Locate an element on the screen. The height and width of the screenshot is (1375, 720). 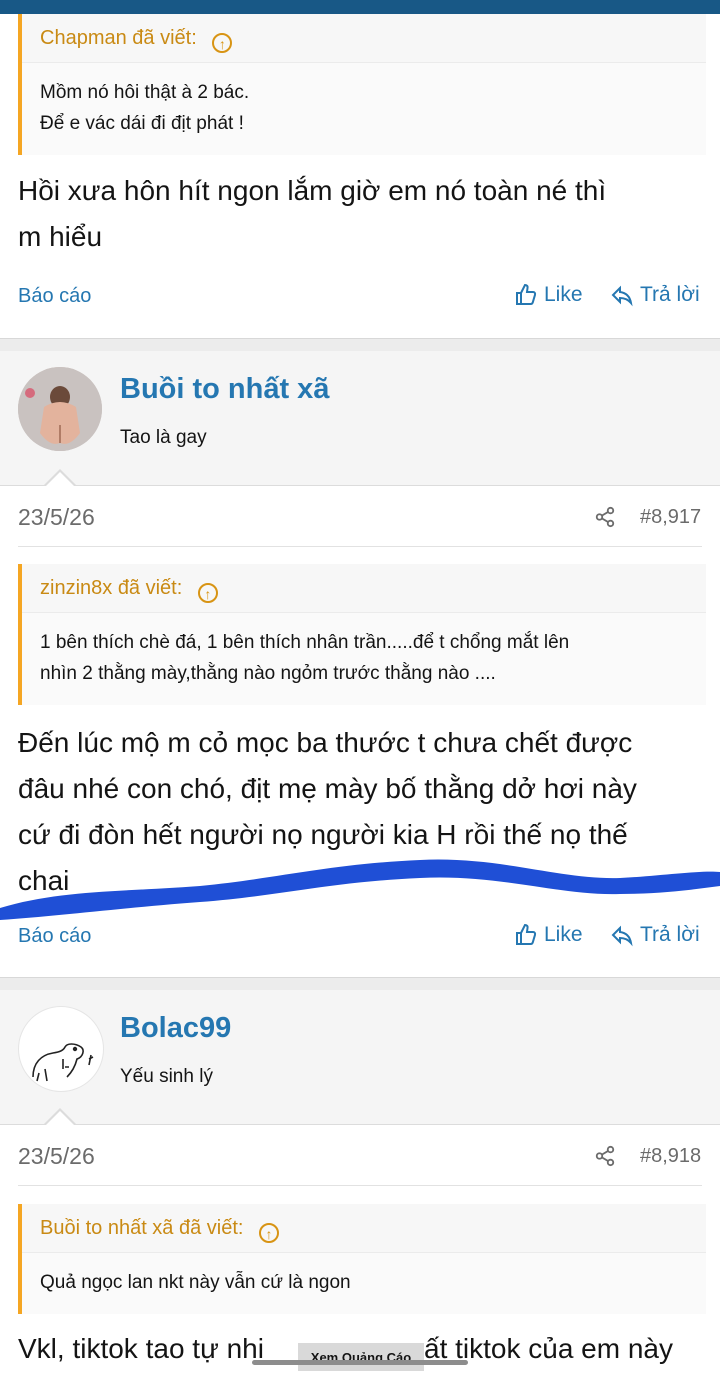
post-number: #8,917 is located at coordinates (670, 517).